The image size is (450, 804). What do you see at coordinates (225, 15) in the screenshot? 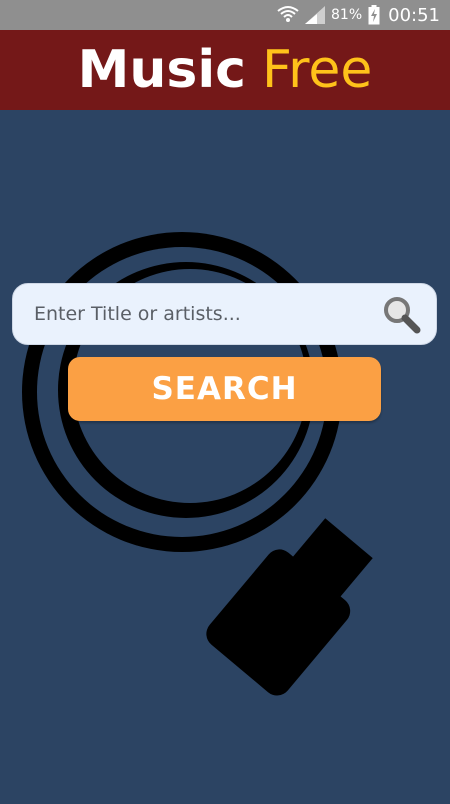
I see `status-bar: 81% 00:51` at bounding box center [225, 15].